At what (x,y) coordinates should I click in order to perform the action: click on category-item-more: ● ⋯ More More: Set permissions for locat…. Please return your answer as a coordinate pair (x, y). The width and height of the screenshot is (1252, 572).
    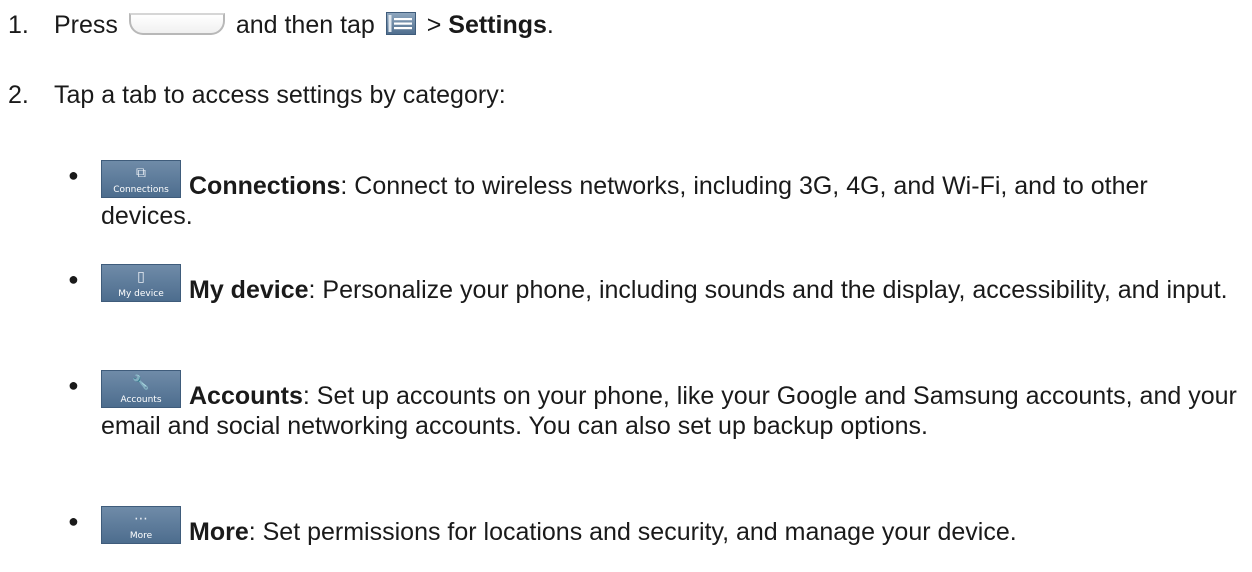
    Looking at the image, I should click on (653, 526).